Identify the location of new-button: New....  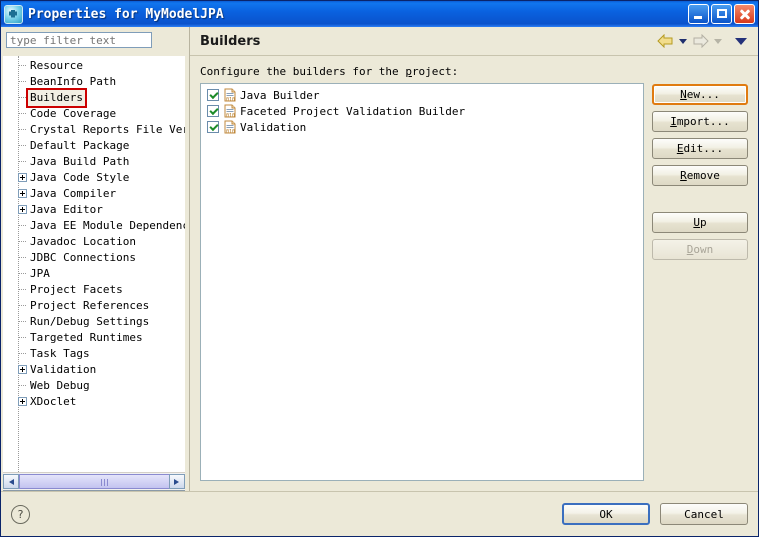
(700, 94).